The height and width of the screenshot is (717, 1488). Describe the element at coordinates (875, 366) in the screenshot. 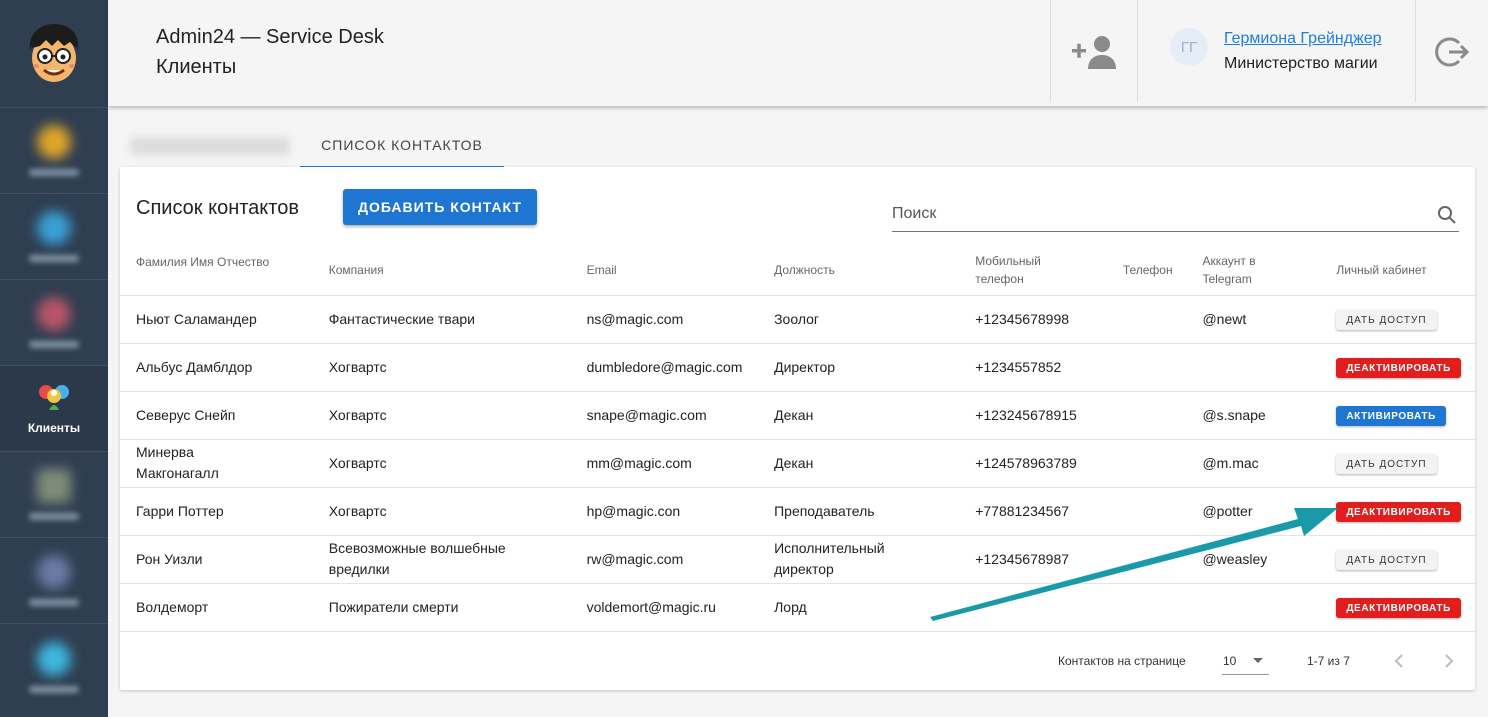

I see `cell-position: Директор` at that location.